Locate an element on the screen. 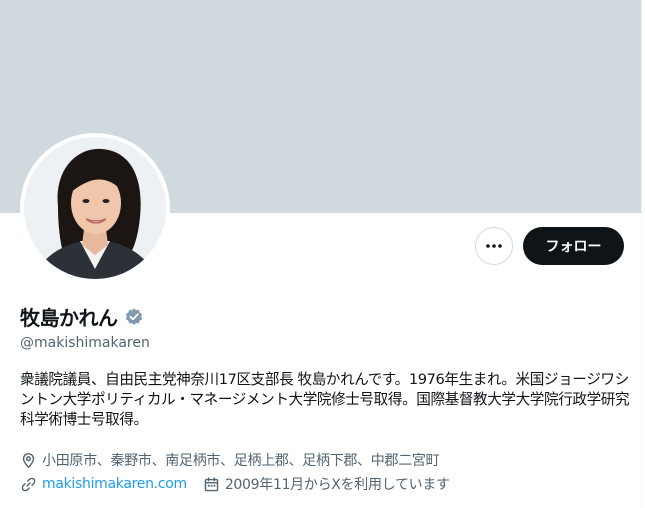 The height and width of the screenshot is (508, 645). avatar-portrait-image is located at coordinates (95, 208).